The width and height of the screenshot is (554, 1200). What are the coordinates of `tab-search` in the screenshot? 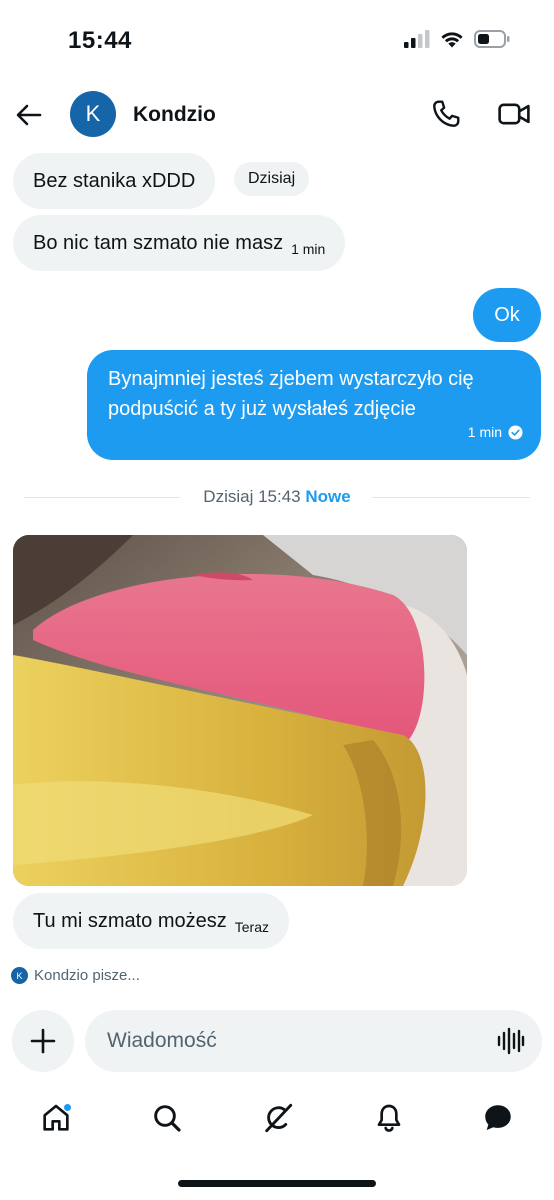 It's located at (167, 1118).